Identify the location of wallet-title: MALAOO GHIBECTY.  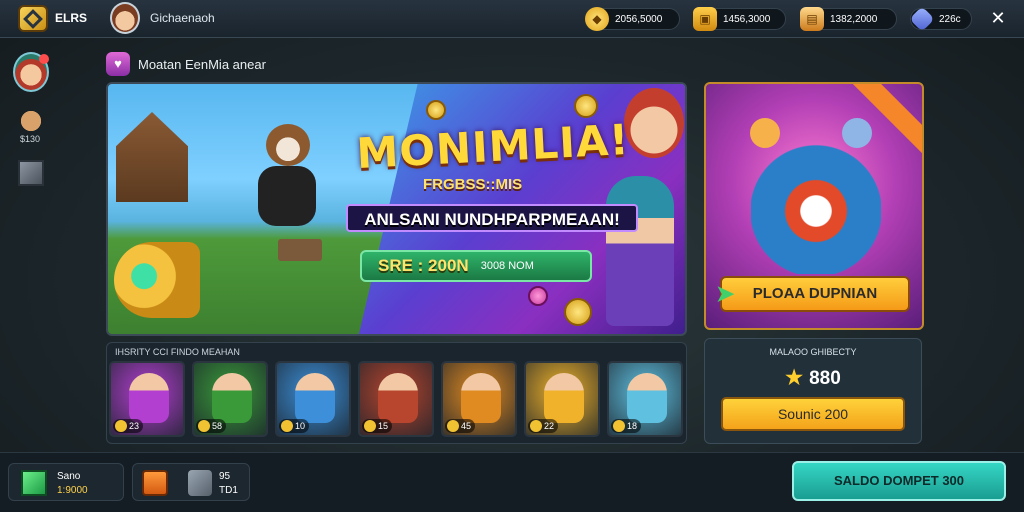
(813, 352).